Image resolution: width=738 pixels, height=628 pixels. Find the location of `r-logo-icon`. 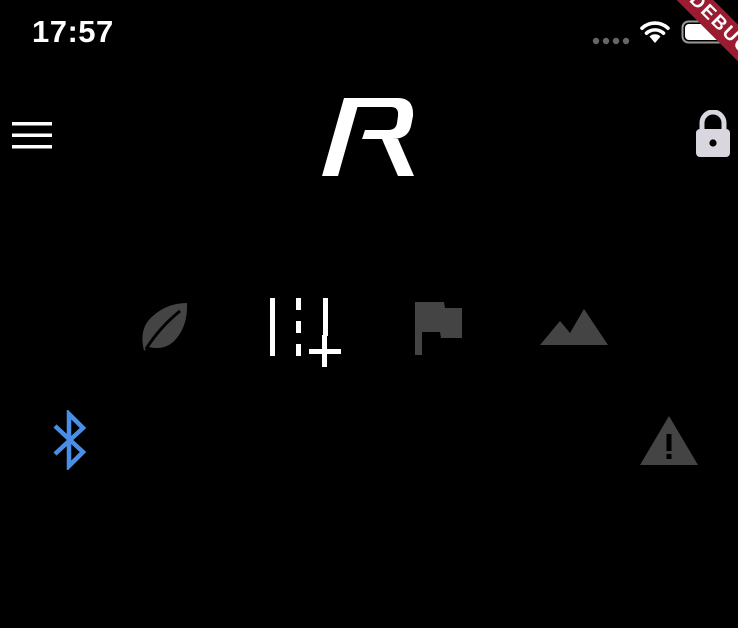

r-logo-icon is located at coordinates (369, 136).